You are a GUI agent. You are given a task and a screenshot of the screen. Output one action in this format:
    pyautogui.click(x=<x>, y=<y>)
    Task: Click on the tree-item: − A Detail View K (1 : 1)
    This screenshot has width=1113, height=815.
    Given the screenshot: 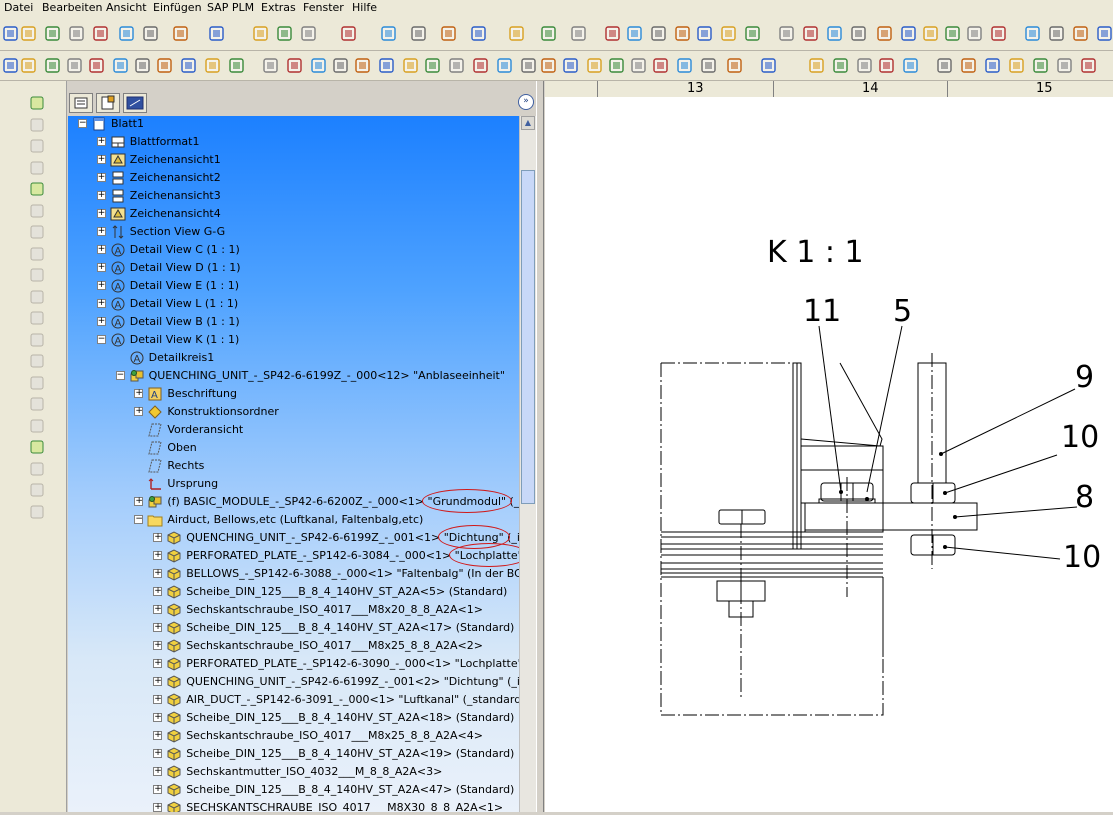 What is the action you would take?
    pyautogui.click(x=293, y=340)
    